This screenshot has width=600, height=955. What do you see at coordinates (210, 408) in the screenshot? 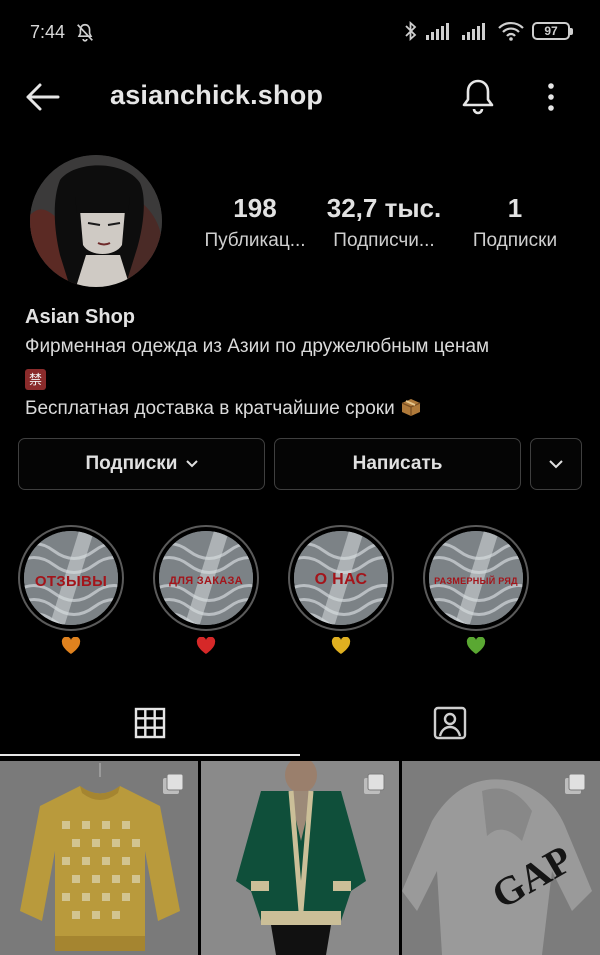
I see `bio-delivery-text: Бесплатная доставка в кратчайшие сроки` at bounding box center [210, 408].